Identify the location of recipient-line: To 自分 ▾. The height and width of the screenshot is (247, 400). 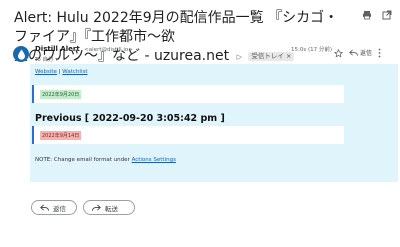
(46, 59).